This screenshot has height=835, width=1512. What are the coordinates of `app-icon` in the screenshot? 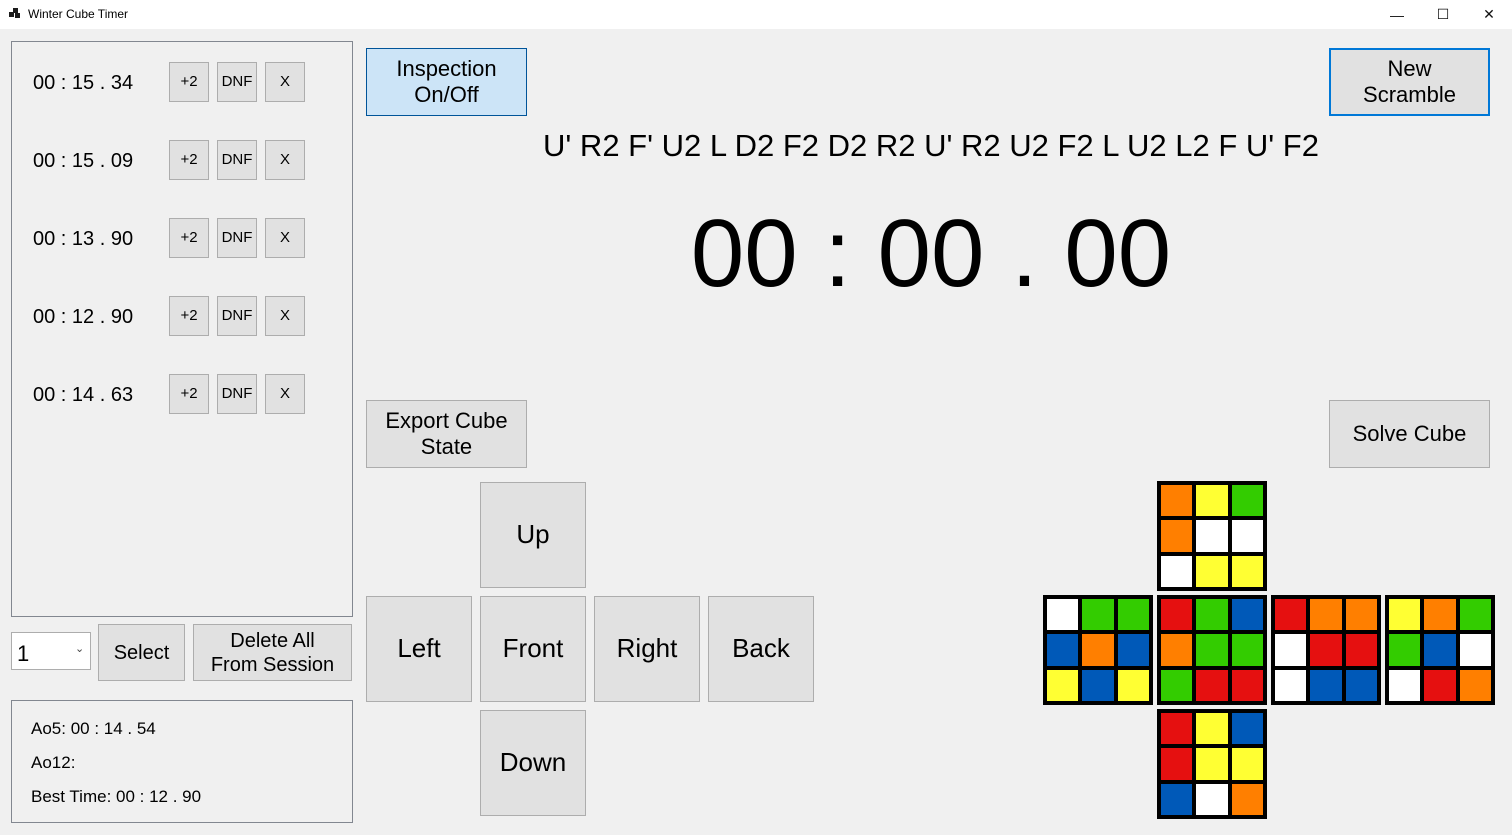 It's located at (15, 14).